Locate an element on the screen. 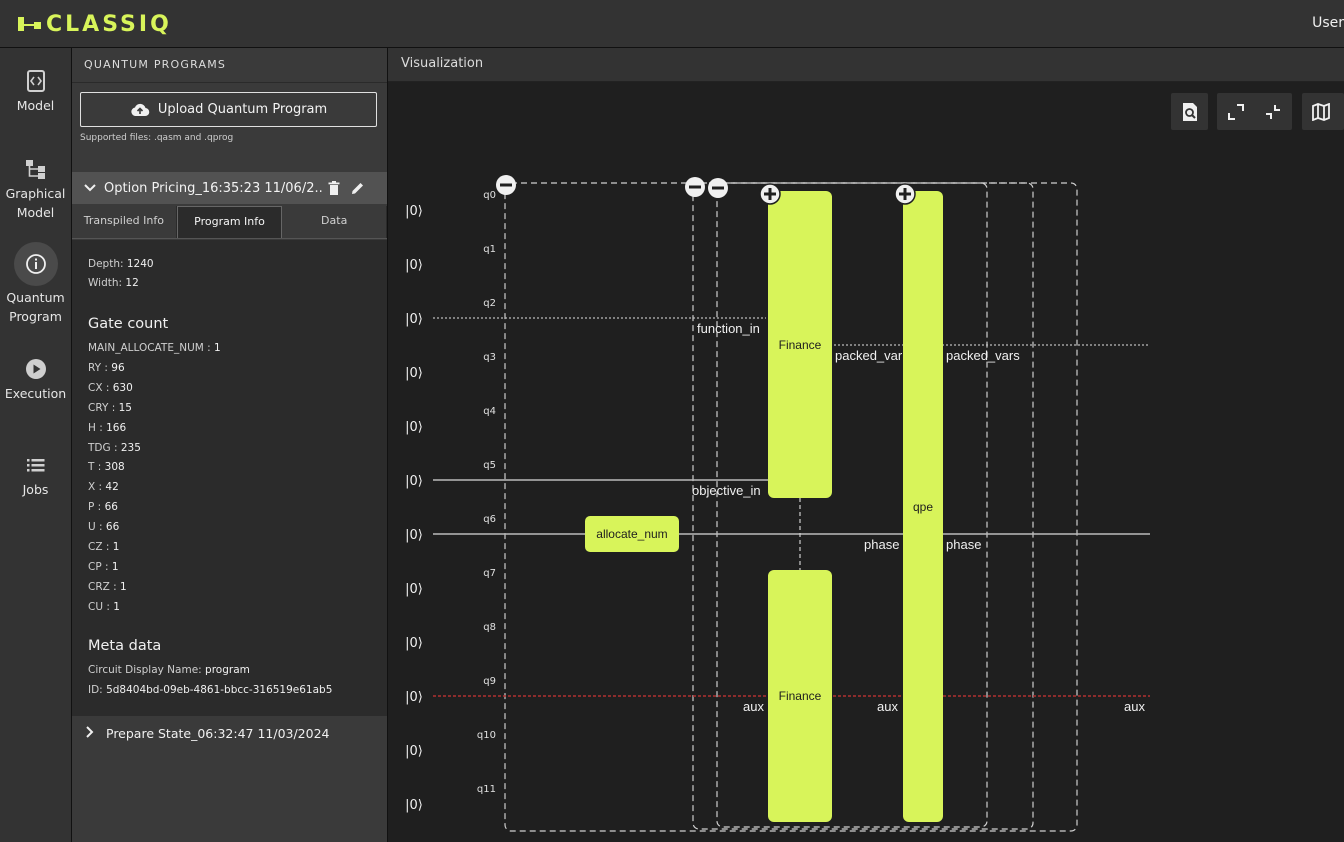 This screenshot has height=842, width=1344. gate-count: 308 is located at coordinates (114, 467).